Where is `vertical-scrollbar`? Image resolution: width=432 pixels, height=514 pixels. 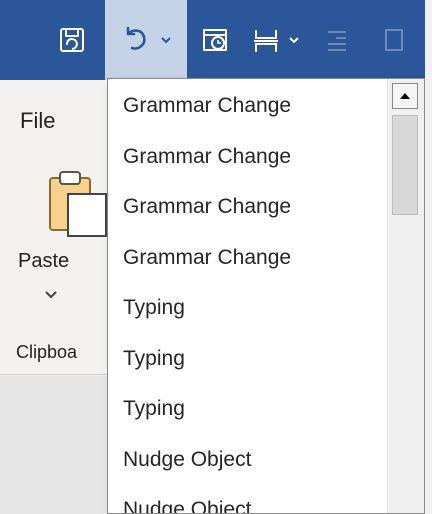
vertical-scrollbar is located at coordinates (405, 296).